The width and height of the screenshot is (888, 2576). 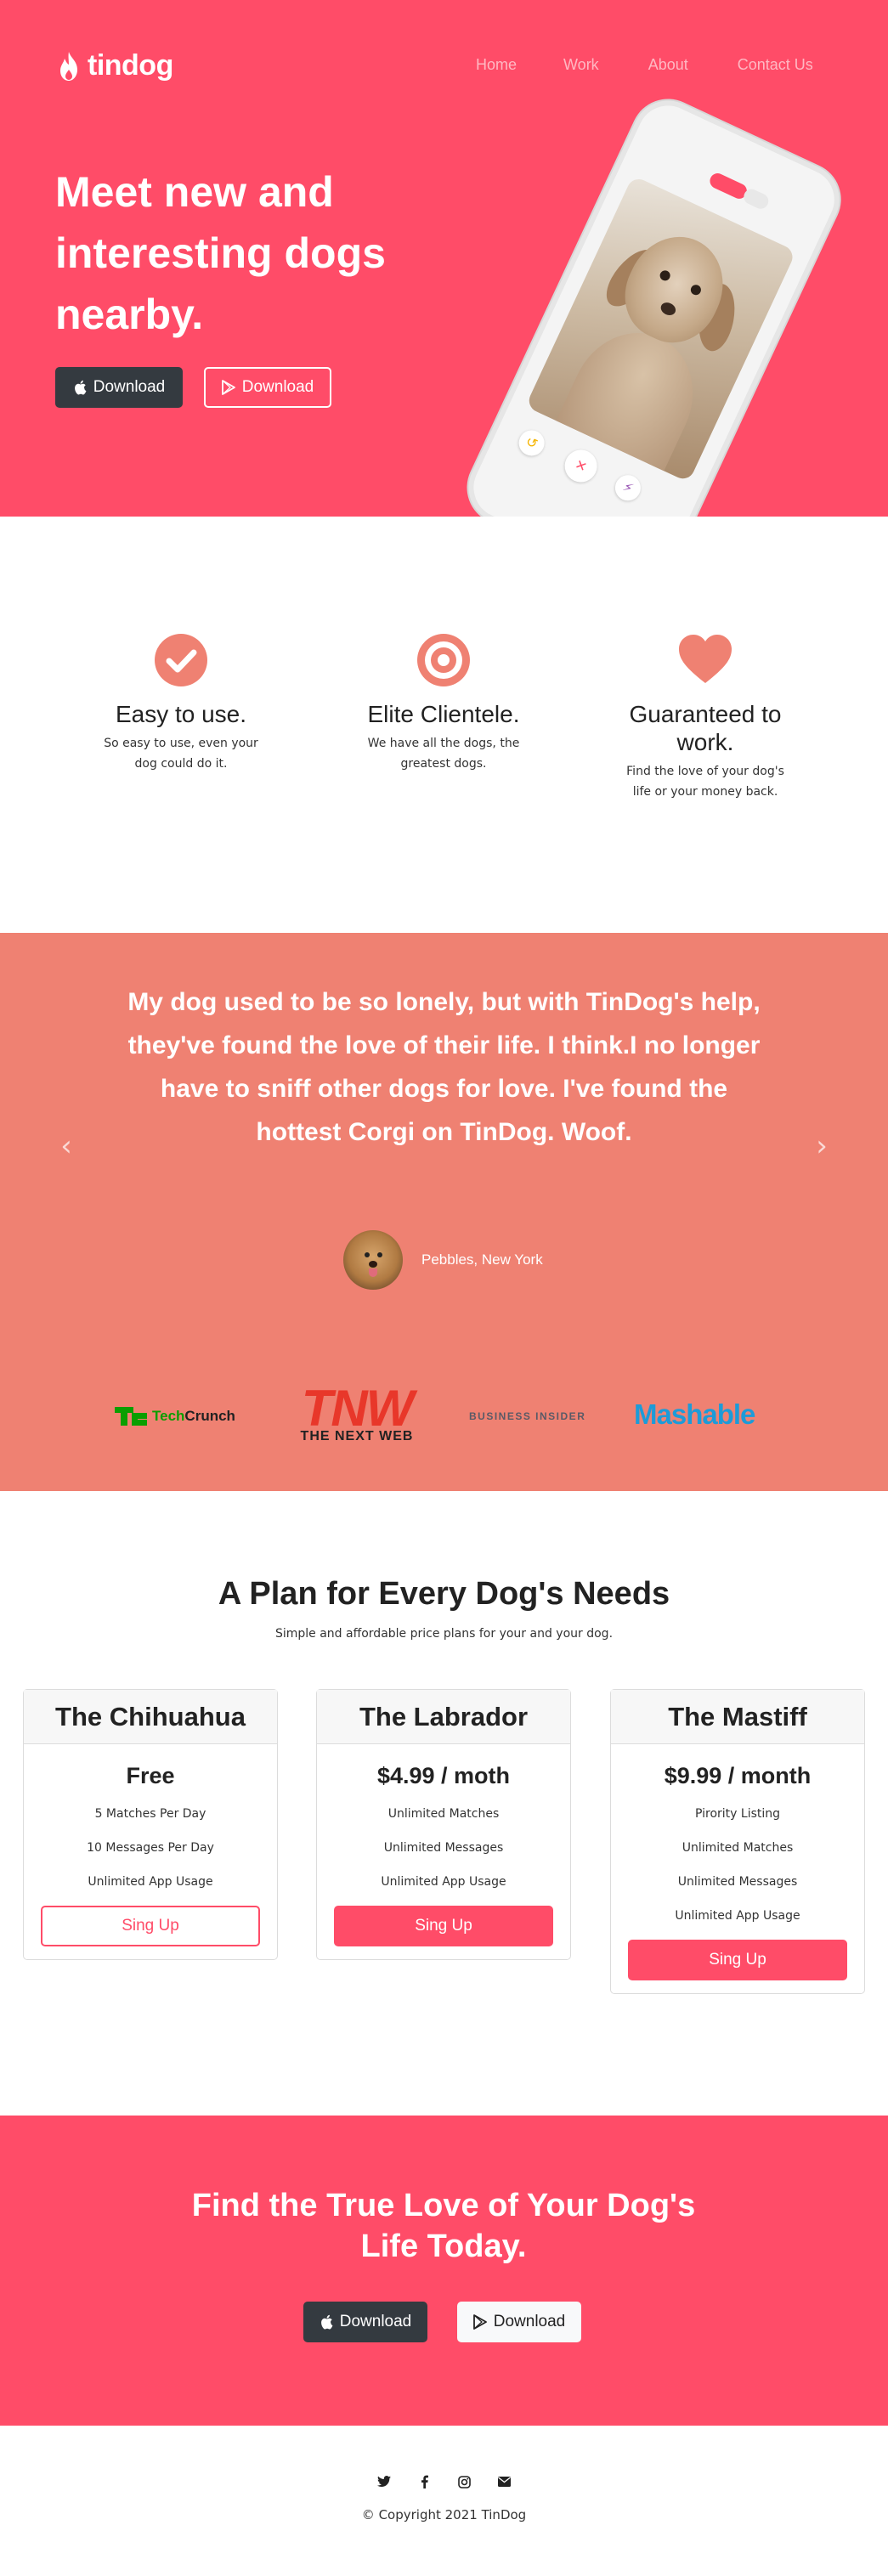 I want to click on twitter-icon, so click(x=384, y=2481).